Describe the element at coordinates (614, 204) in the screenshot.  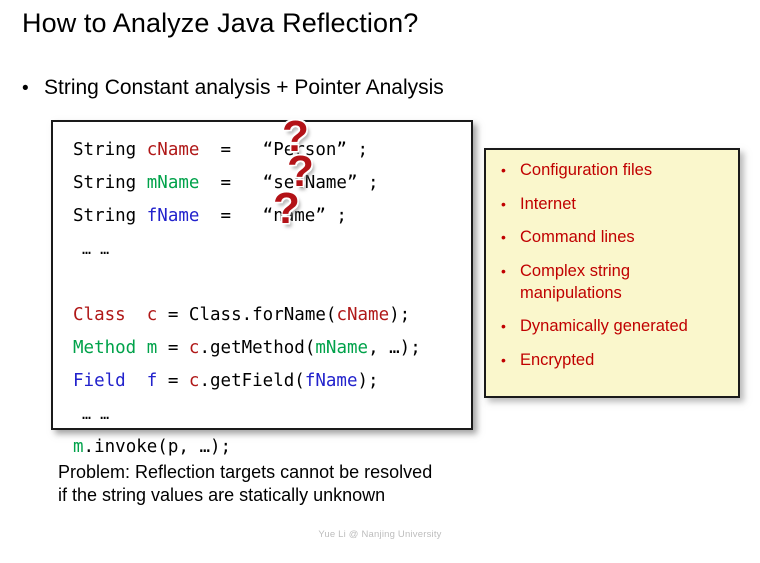
I see `callout-item: • Internet` at that location.